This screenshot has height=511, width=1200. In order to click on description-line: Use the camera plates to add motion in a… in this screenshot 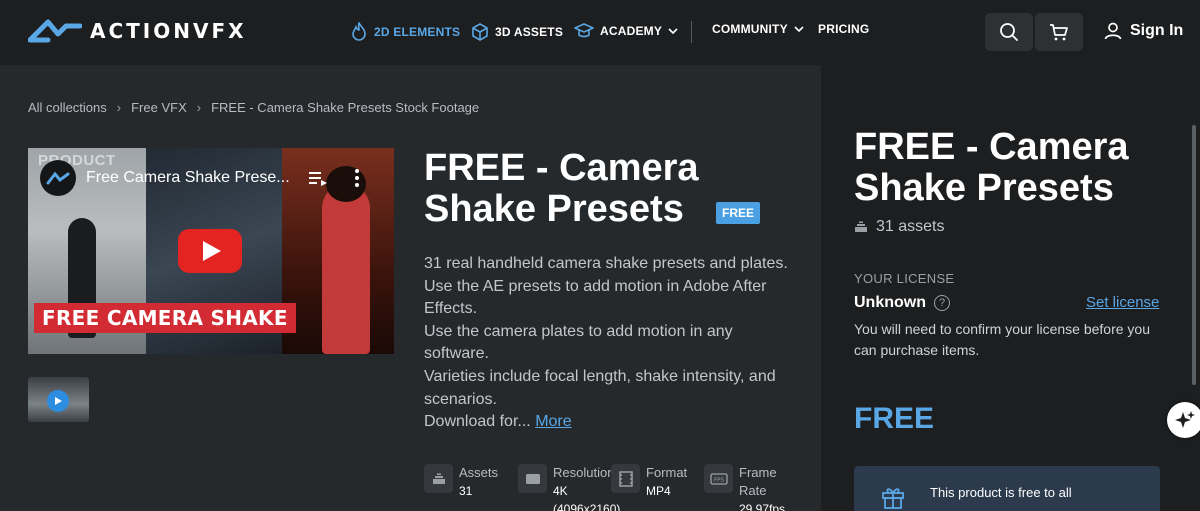, I will do `click(578, 342)`.